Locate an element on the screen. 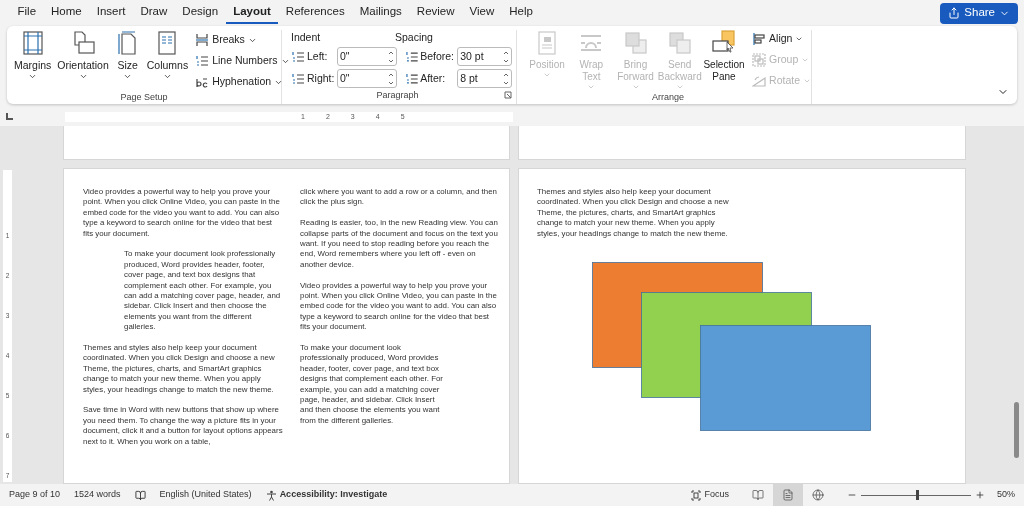 The height and width of the screenshot is (506, 1024). selection-pane-icon is located at coordinates (724, 43).